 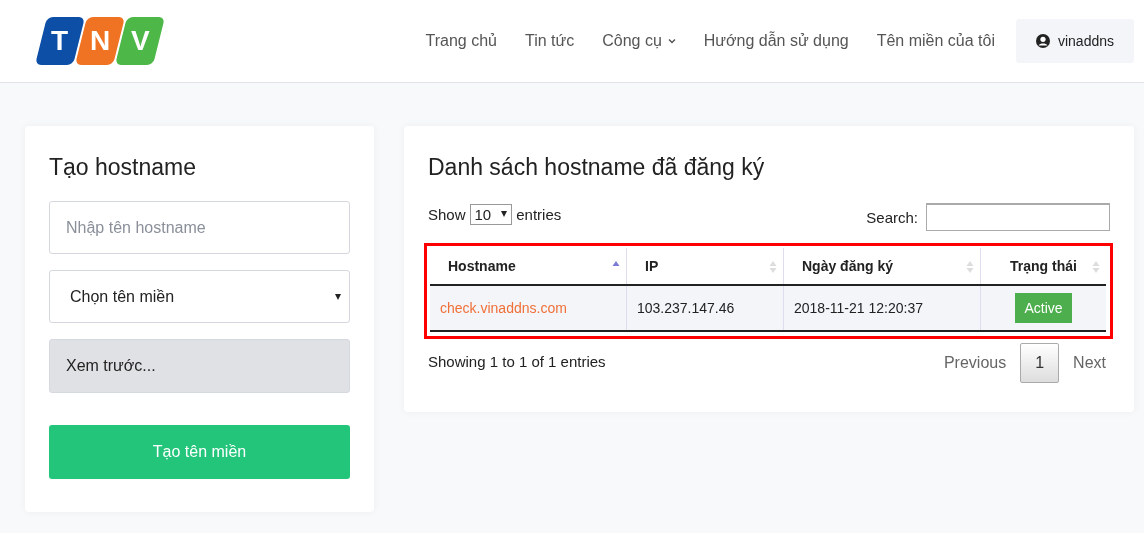 I want to click on show-label: Show, so click(x=447, y=214).